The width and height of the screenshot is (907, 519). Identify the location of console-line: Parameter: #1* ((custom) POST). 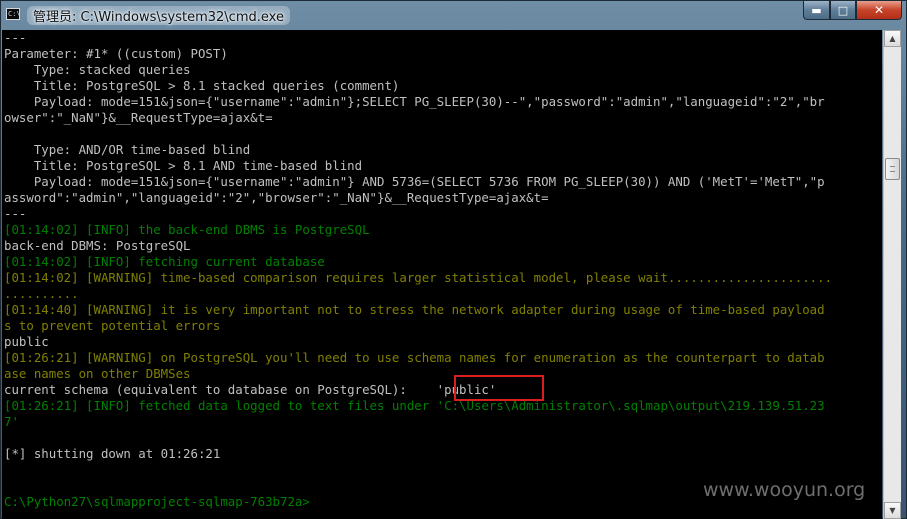
(116, 53).